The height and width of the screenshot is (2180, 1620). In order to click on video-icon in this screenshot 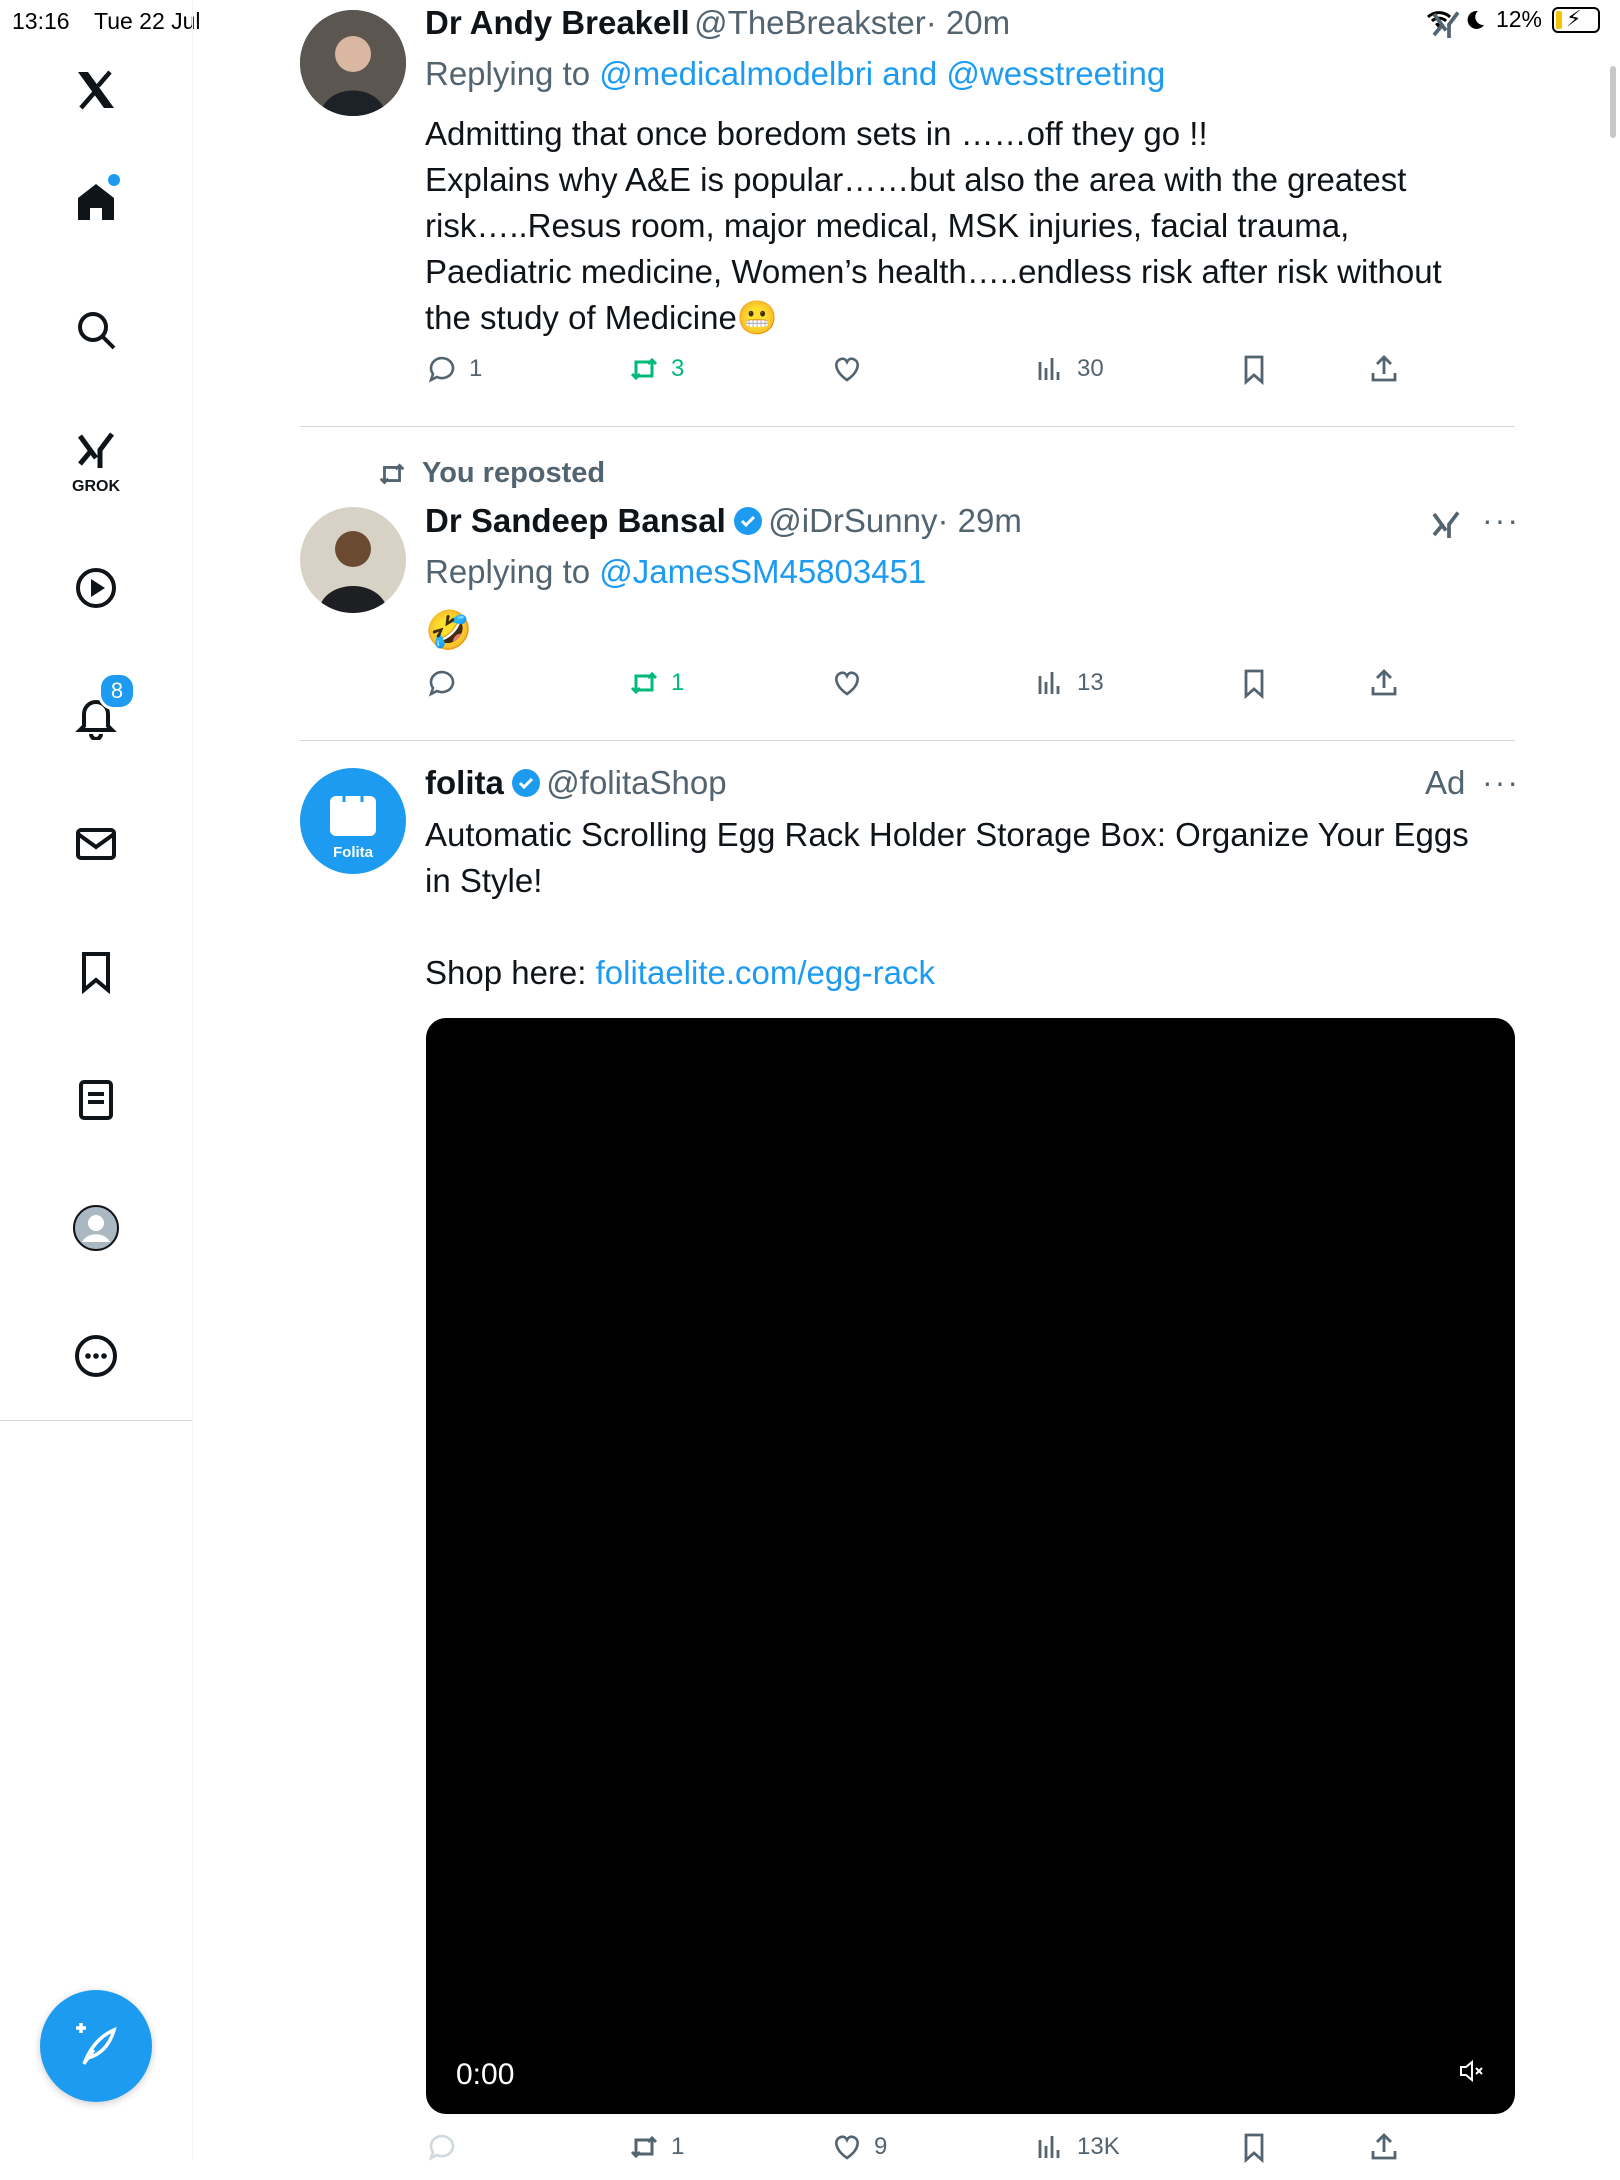, I will do `click(96, 588)`.